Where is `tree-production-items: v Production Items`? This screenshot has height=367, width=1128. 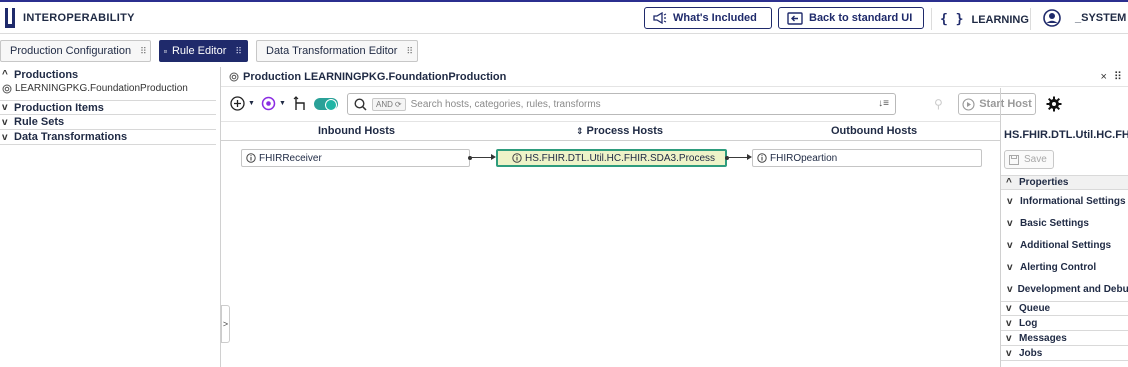
tree-production-items: v Production Items is located at coordinates (108, 107).